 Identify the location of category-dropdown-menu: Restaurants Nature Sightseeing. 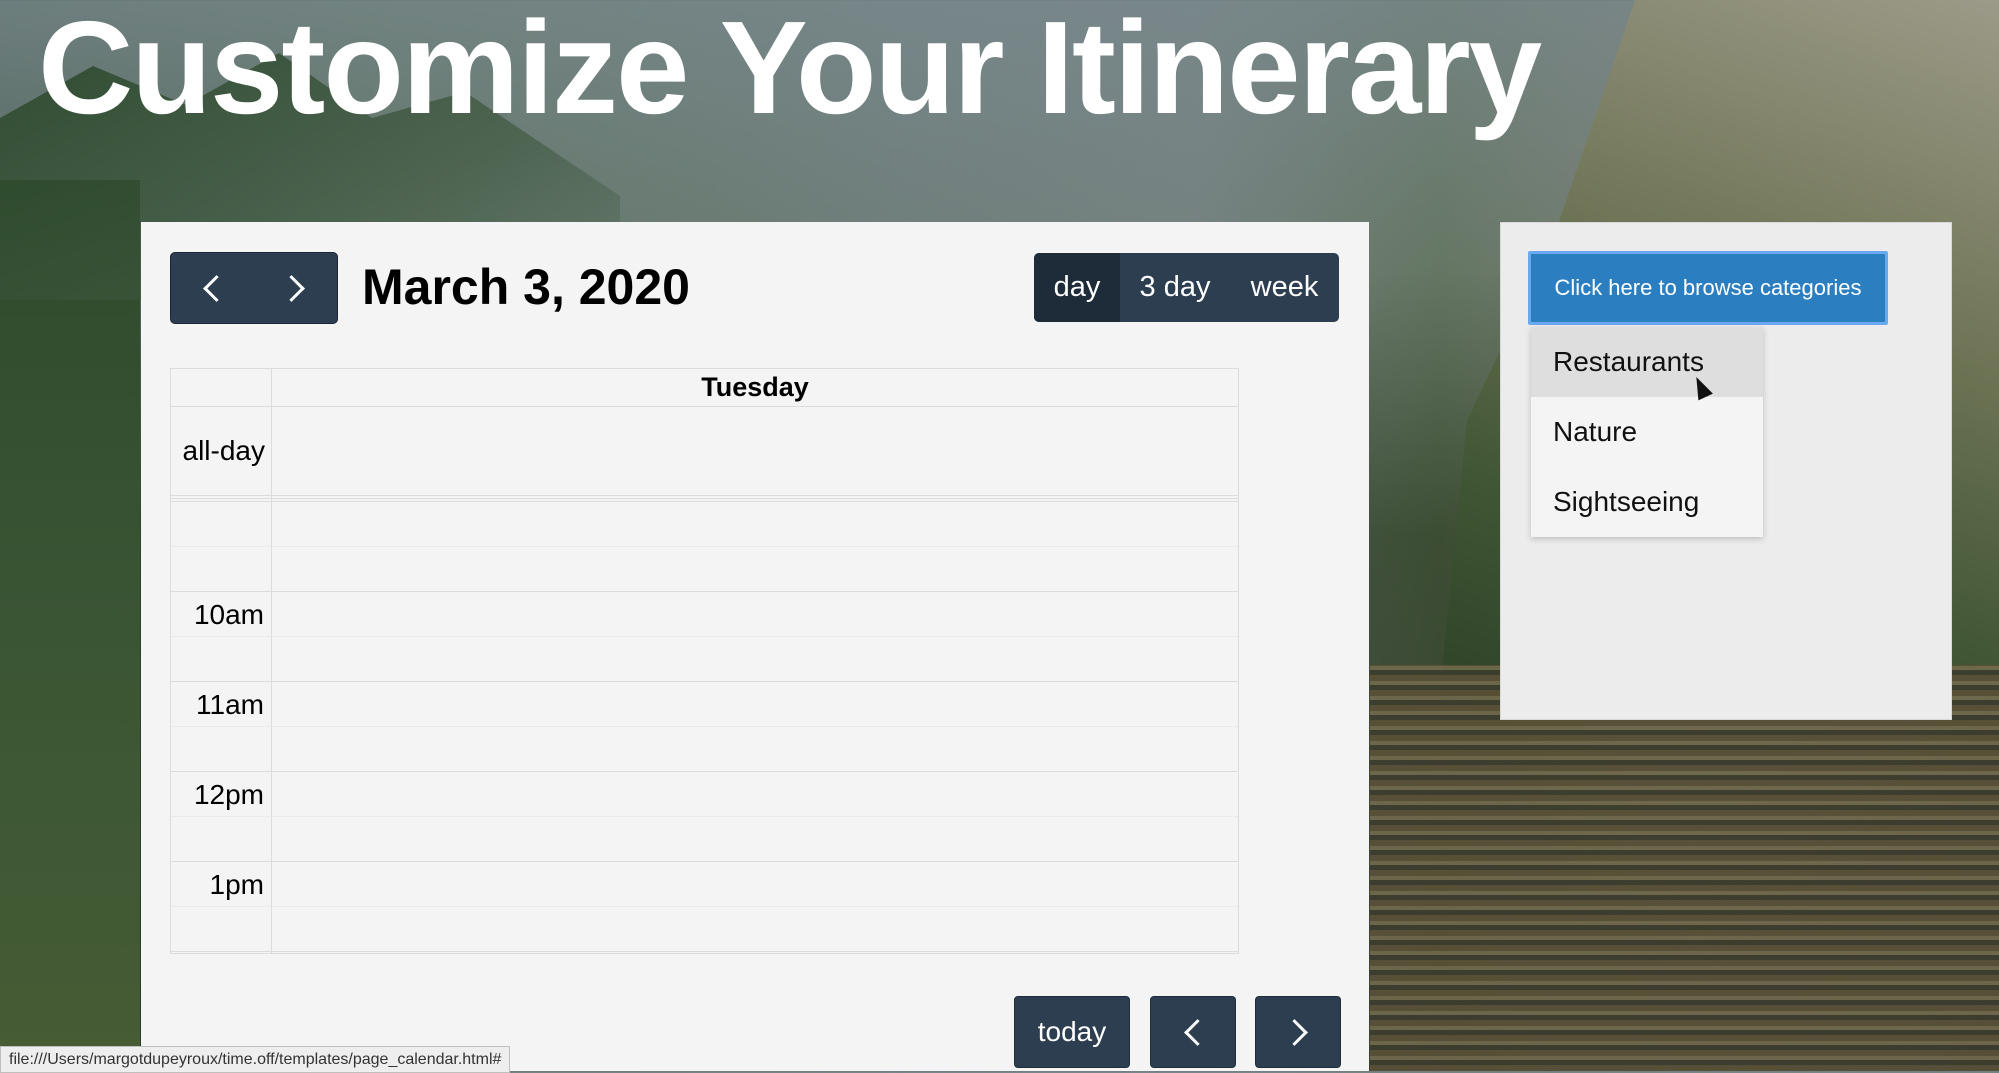
(1647, 432).